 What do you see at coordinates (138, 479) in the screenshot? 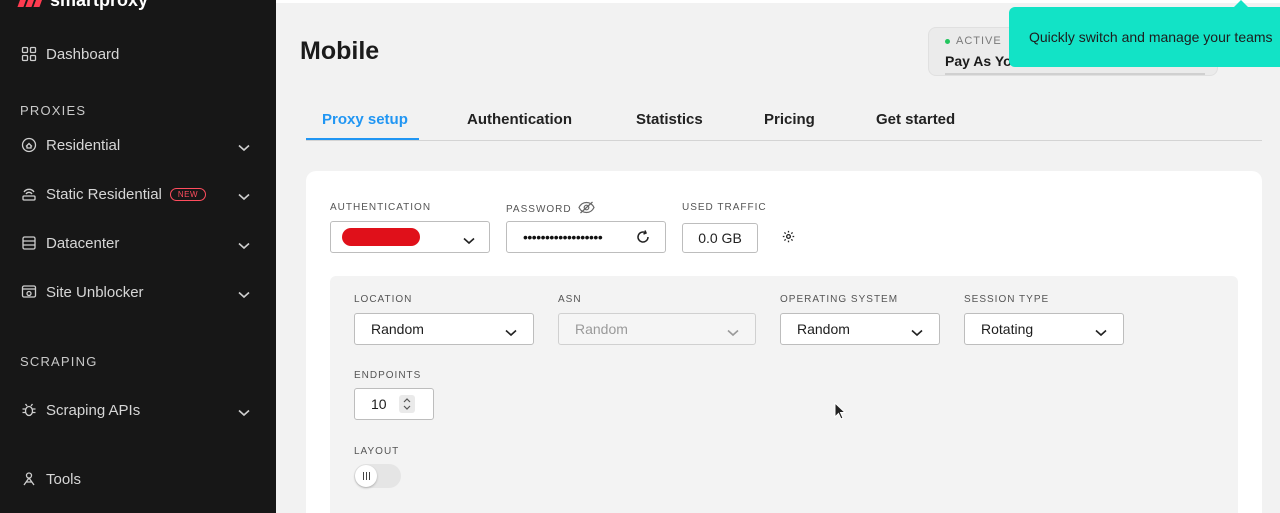
I see `sidebar-item-tools: Tools` at bounding box center [138, 479].